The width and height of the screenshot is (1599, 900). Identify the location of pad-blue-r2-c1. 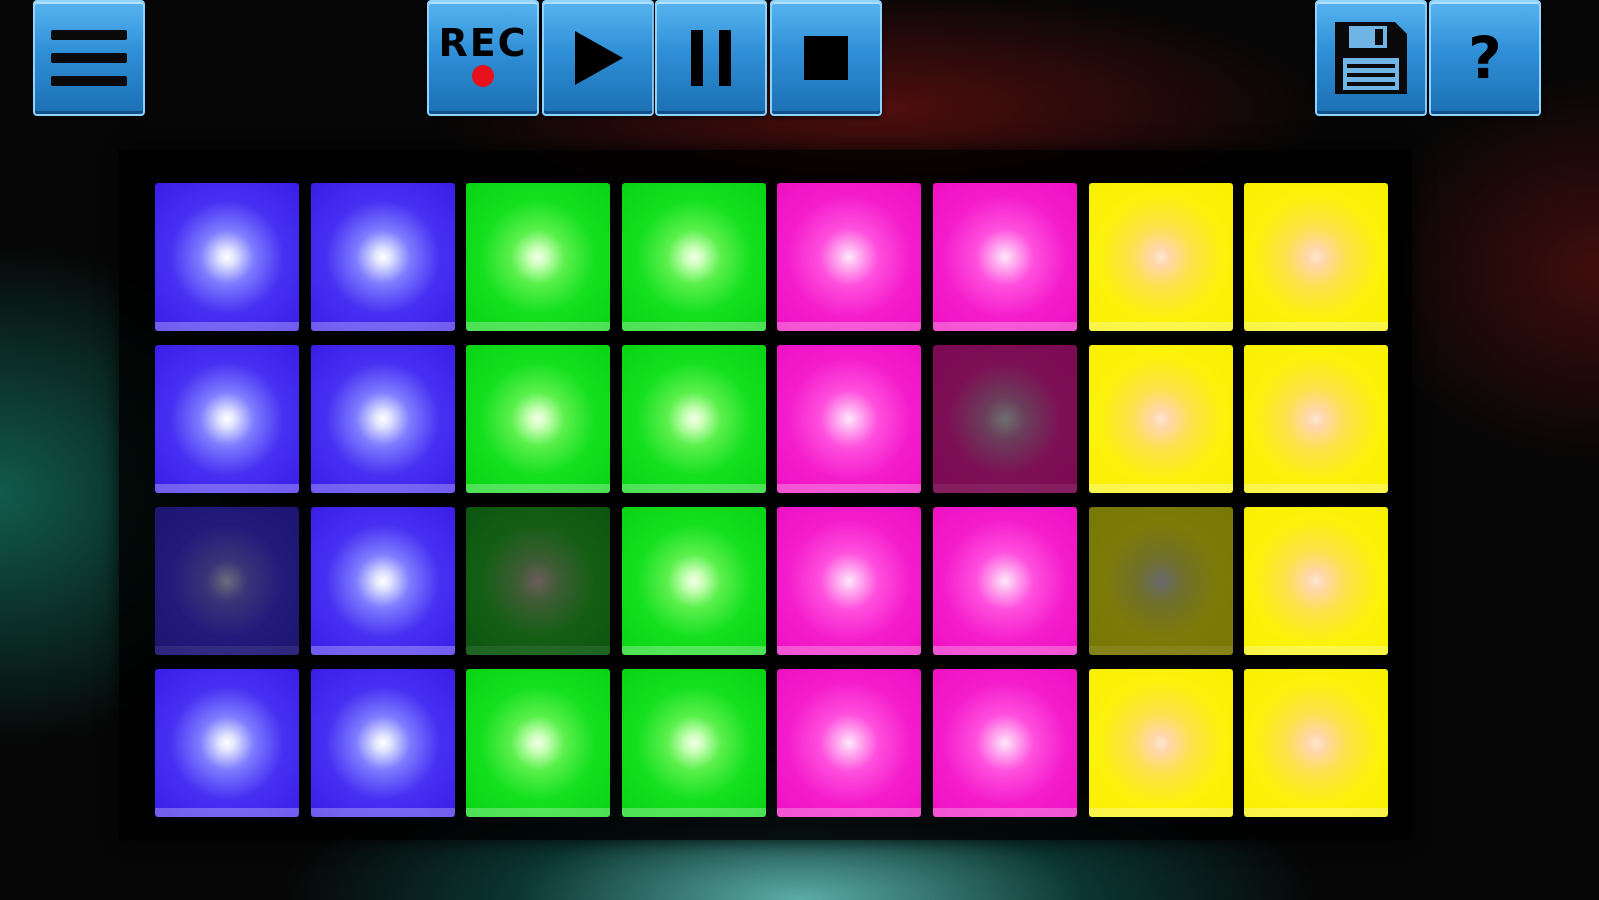
(227, 419).